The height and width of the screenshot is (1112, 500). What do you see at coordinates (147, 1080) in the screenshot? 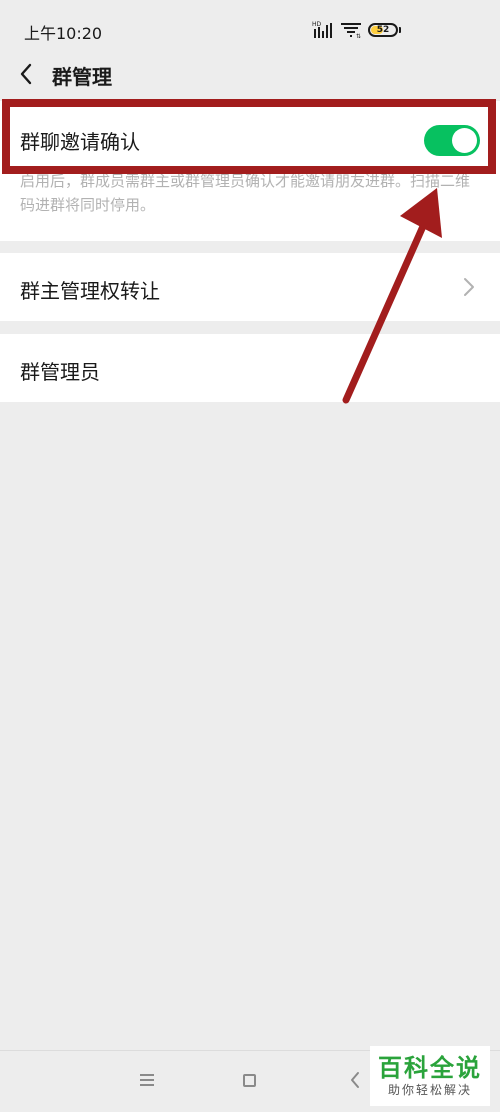
I see `menu-icon` at bounding box center [147, 1080].